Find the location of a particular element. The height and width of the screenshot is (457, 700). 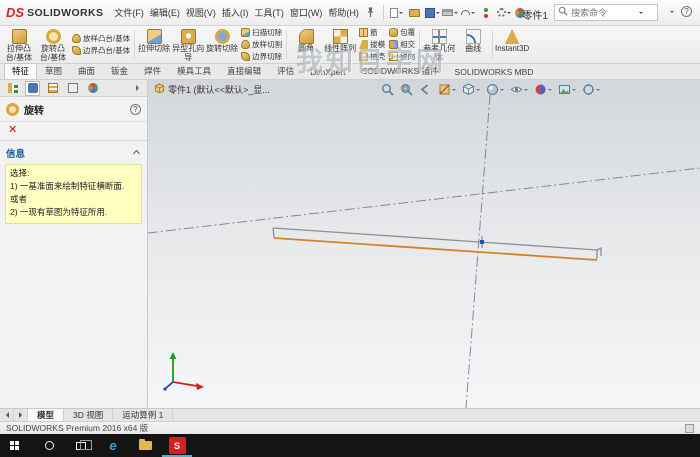

ribbon-button-intersect: 相交 is located at coordinates (402, 44).